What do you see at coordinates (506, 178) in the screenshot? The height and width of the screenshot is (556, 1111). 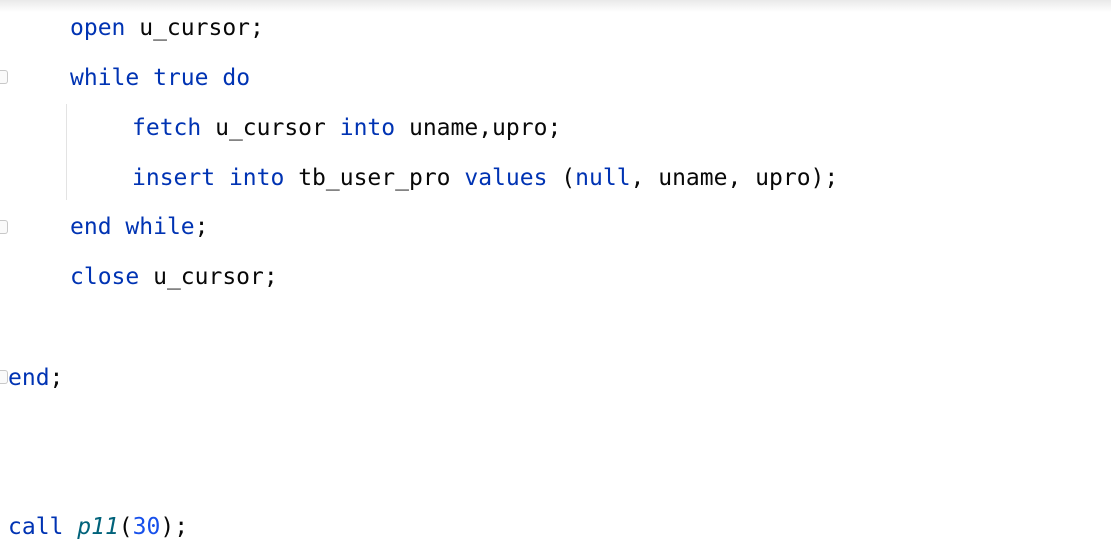 I see `code-token: values` at bounding box center [506, 178].